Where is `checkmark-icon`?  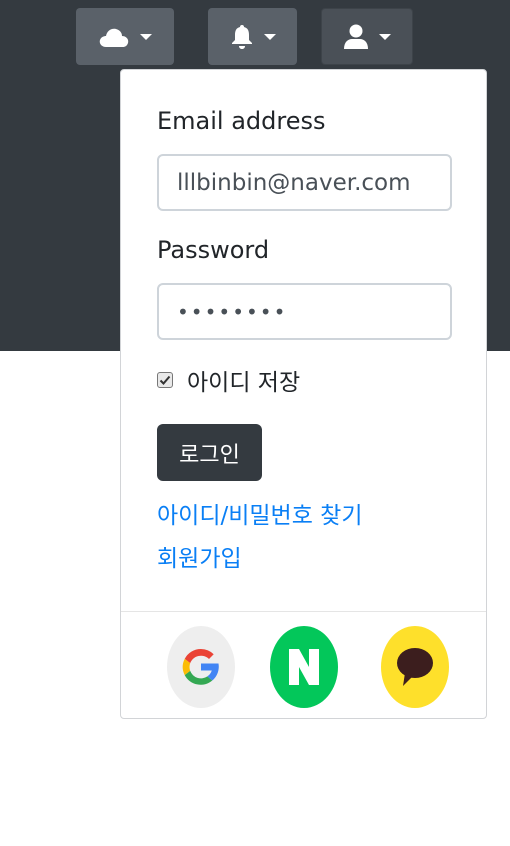 checkmark-icon is located at coordinates (165, 380).